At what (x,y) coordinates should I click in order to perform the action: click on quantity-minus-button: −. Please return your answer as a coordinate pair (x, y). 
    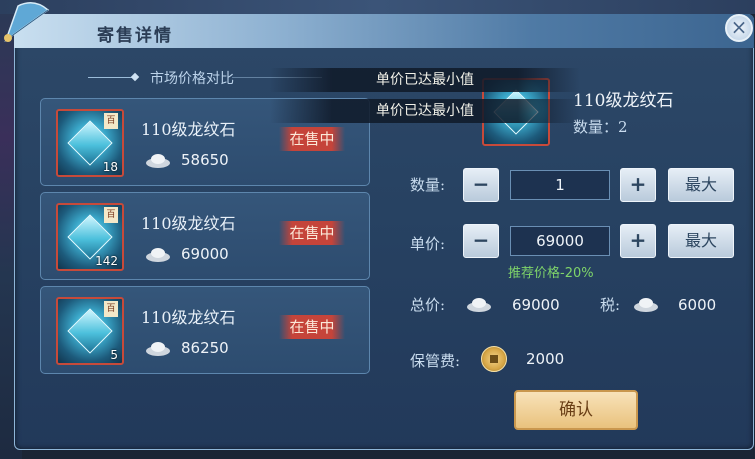
    Looking at the image, I should click on (481, 185).